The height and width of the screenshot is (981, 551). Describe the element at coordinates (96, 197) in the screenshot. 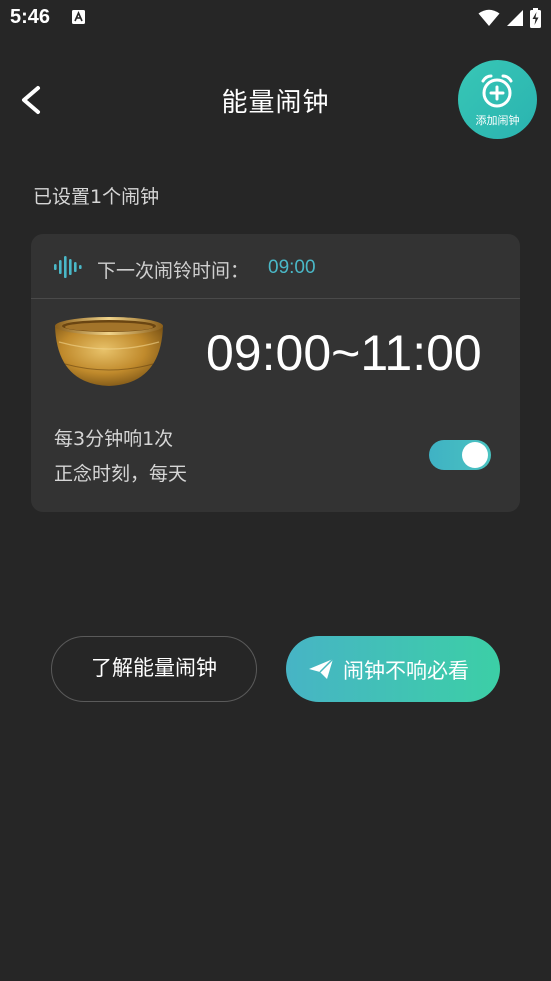

I see `alarm-count-label: 已设置1个闹钟` at that location.